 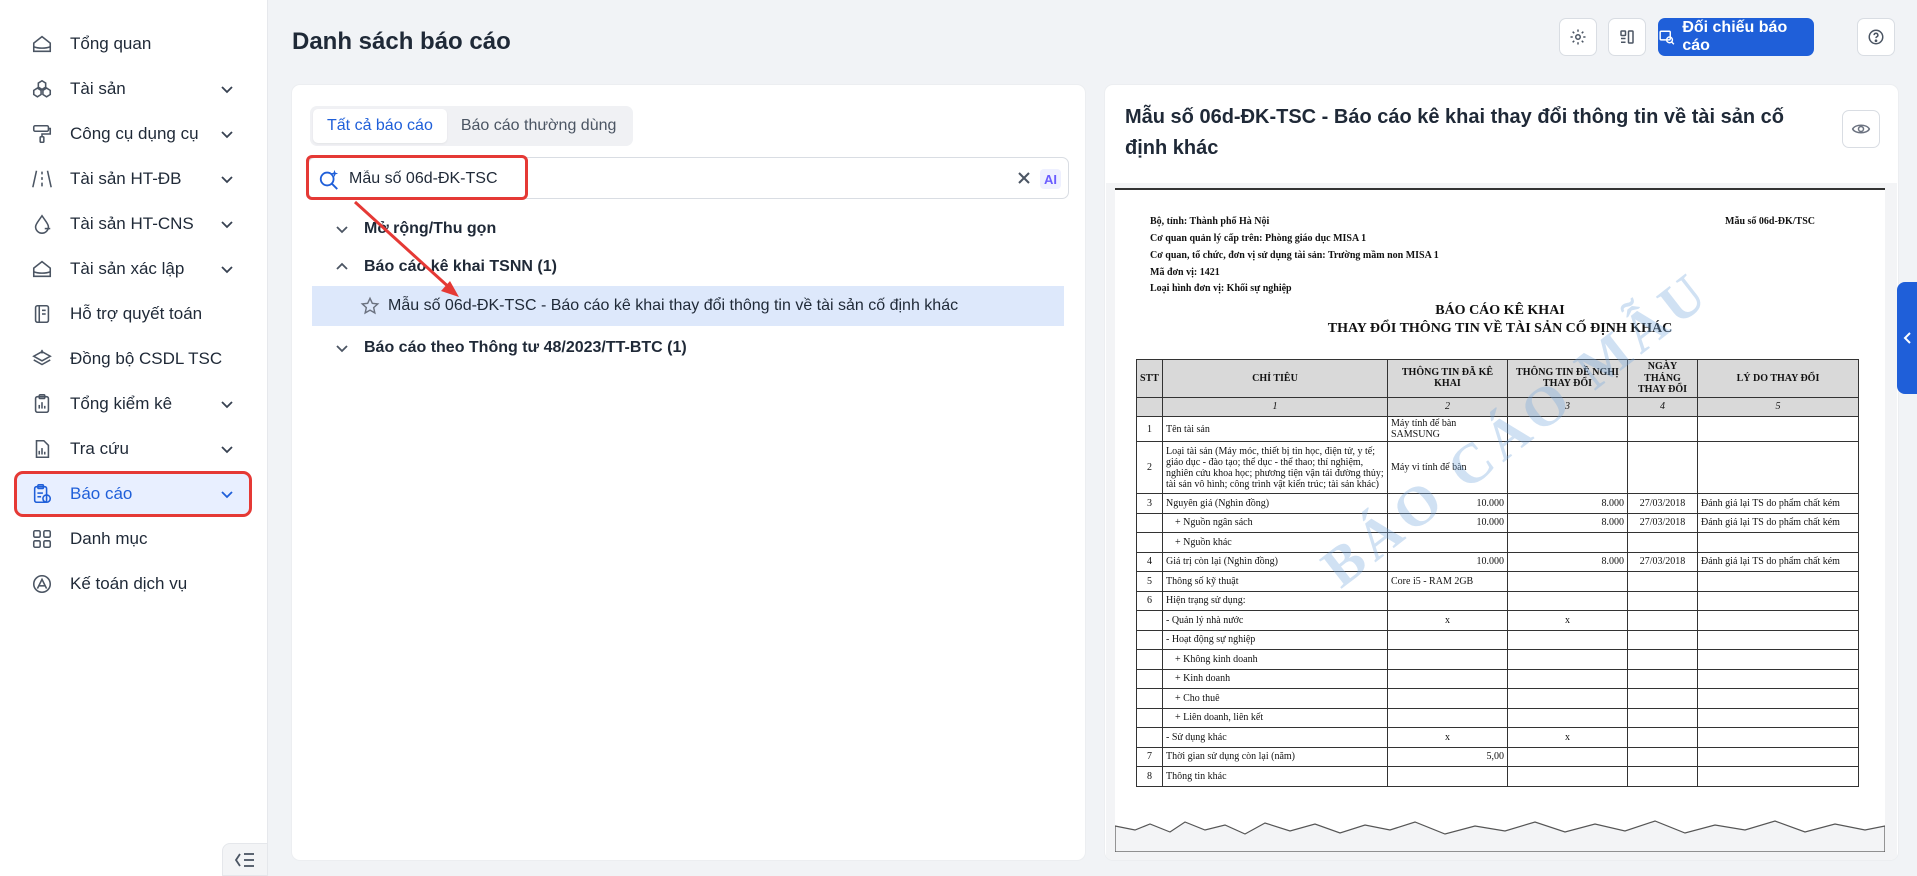 What do you see at coordinates (1275, 737) in the screenshot?
I see `table-cell: - Sử dụng khác` at bounding box center [1275, 737].